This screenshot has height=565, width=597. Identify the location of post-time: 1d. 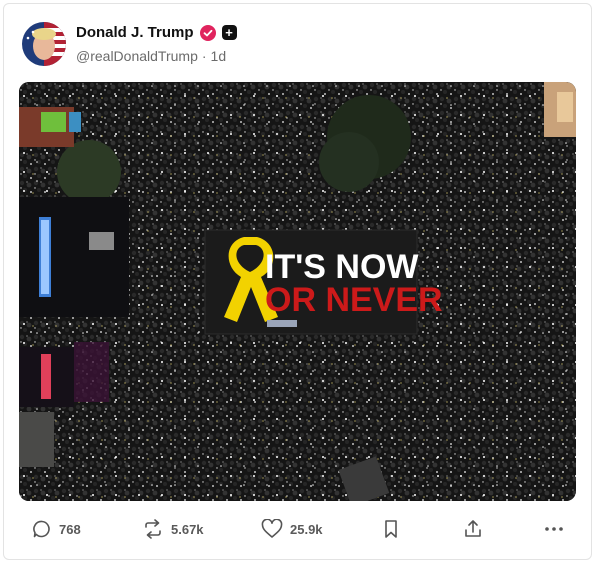
(219, 56).